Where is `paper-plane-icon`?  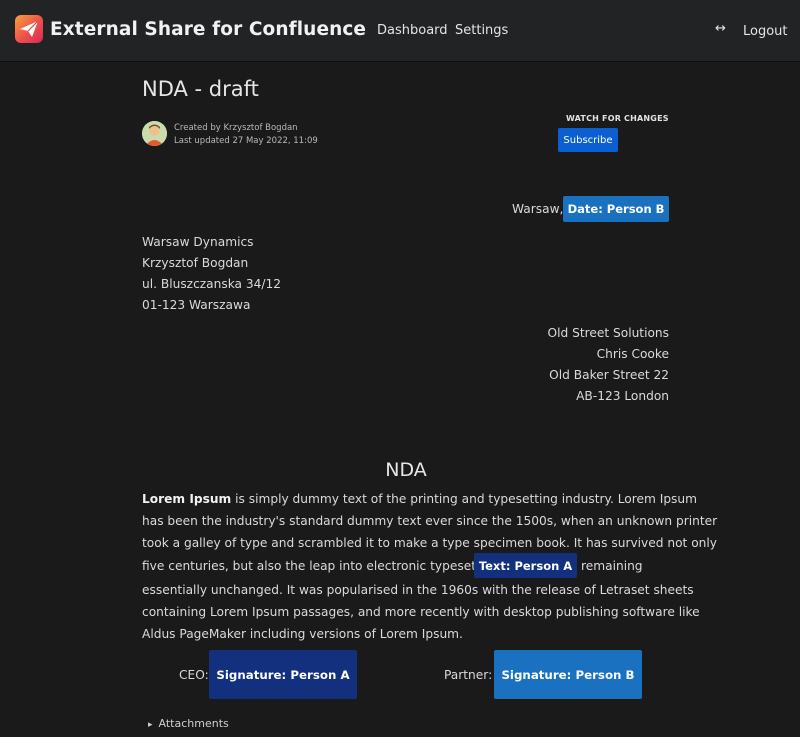
paper-plane-icon is located at coordinates (29, 28).